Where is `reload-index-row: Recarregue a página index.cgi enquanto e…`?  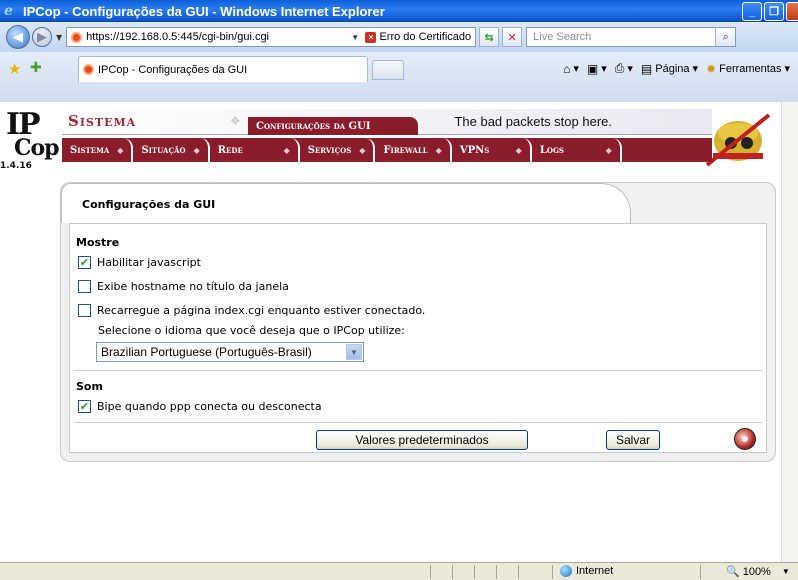 reload-index-row: Recarregue a página index.cgi enquanto e… is located at coordinates (251, 310).